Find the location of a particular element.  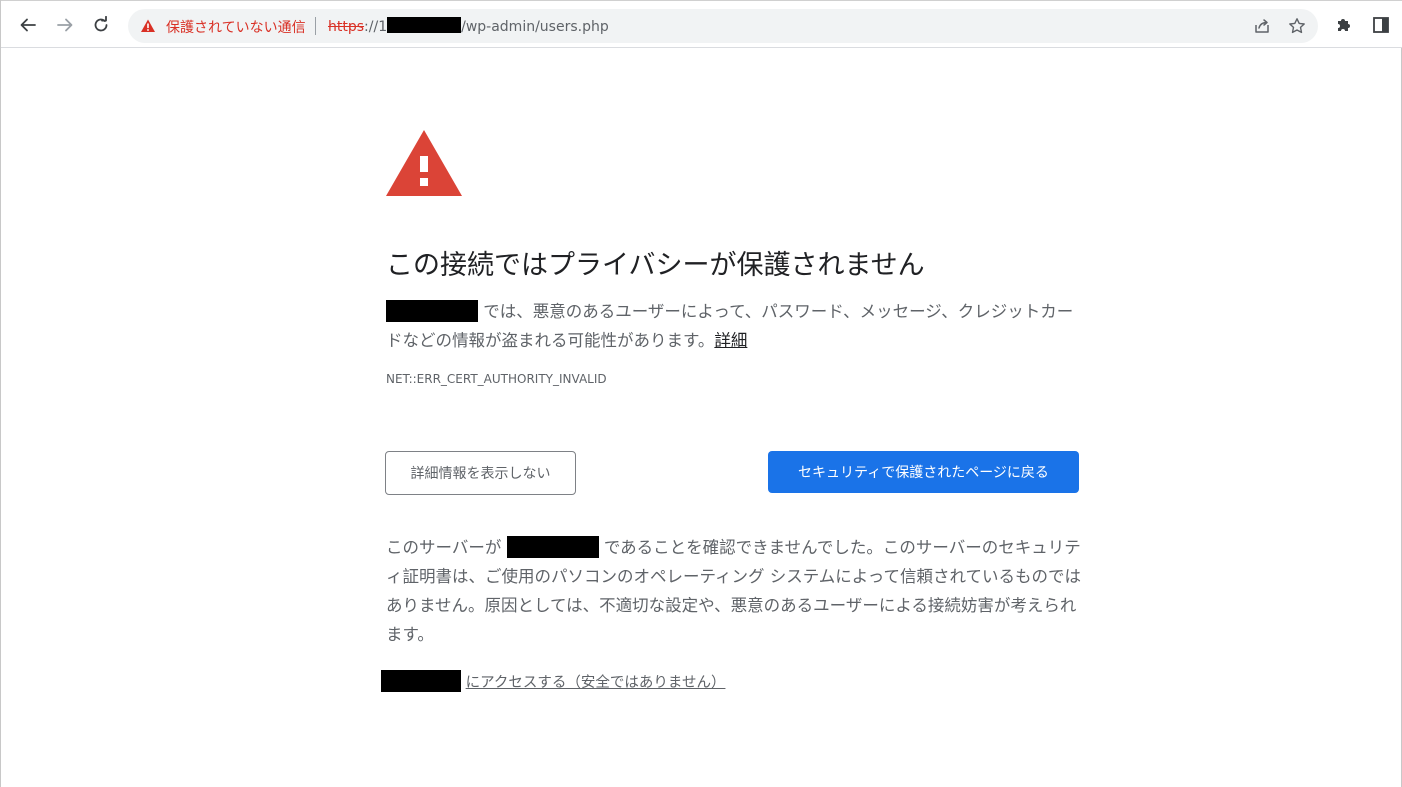

reload-button is located at coordinates (101, 25).